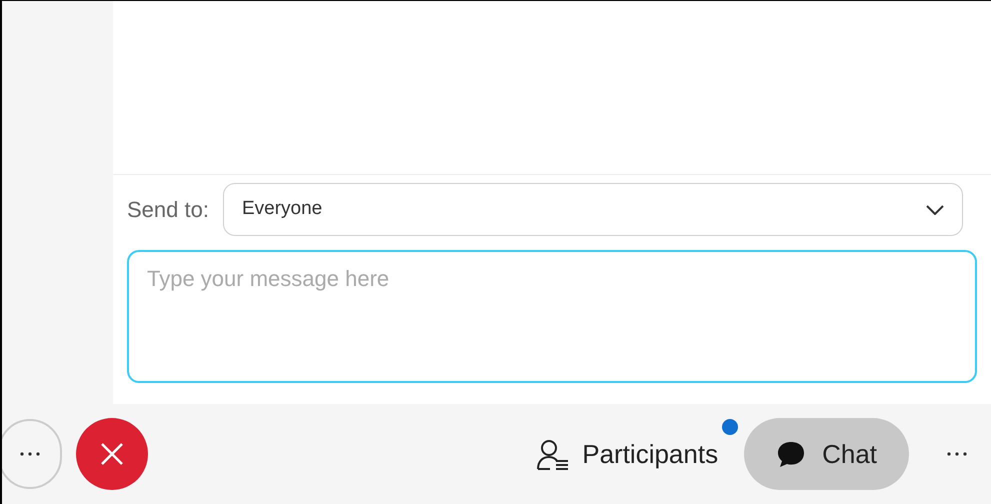  I want to click on more-button, so click(32, 454).